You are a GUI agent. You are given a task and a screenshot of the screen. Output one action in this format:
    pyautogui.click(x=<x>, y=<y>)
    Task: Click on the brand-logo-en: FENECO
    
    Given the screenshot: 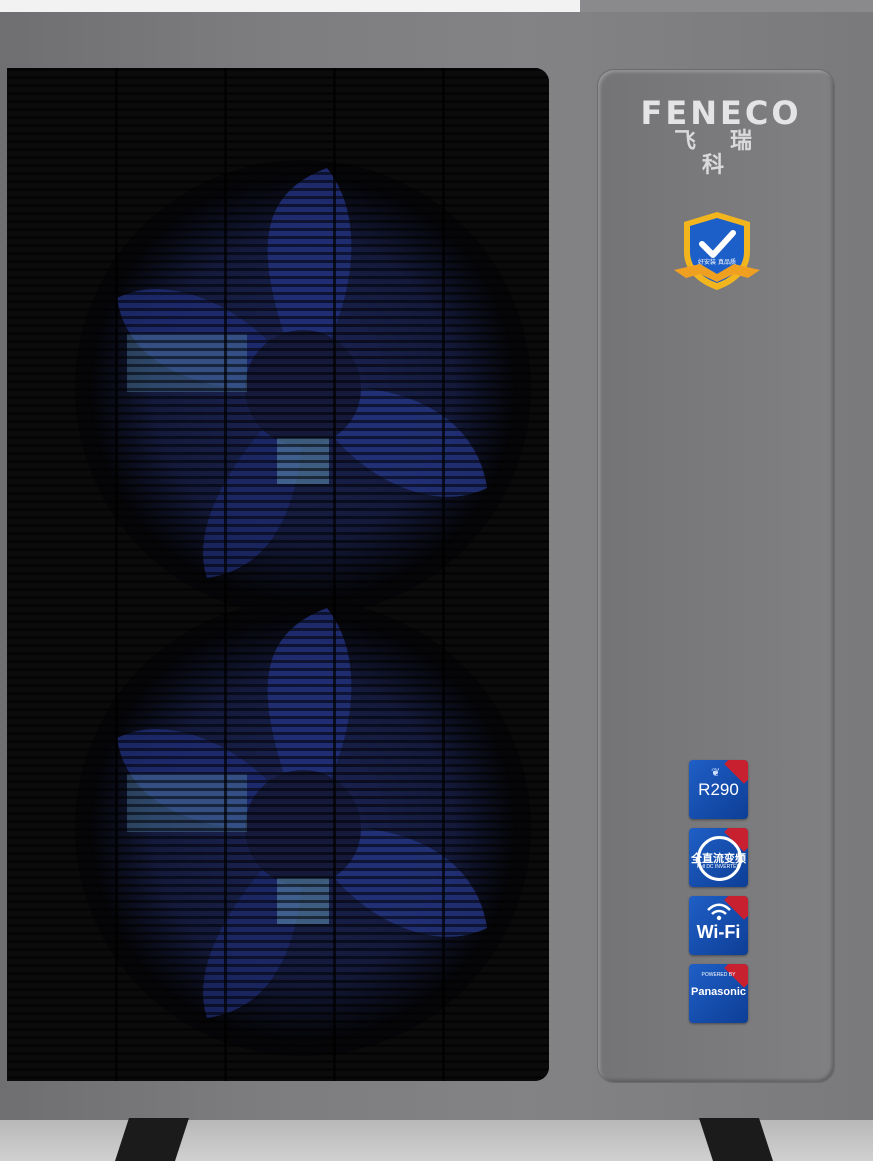 What is the action you would take?
    pyautogui.click(x=721, y=113)
    